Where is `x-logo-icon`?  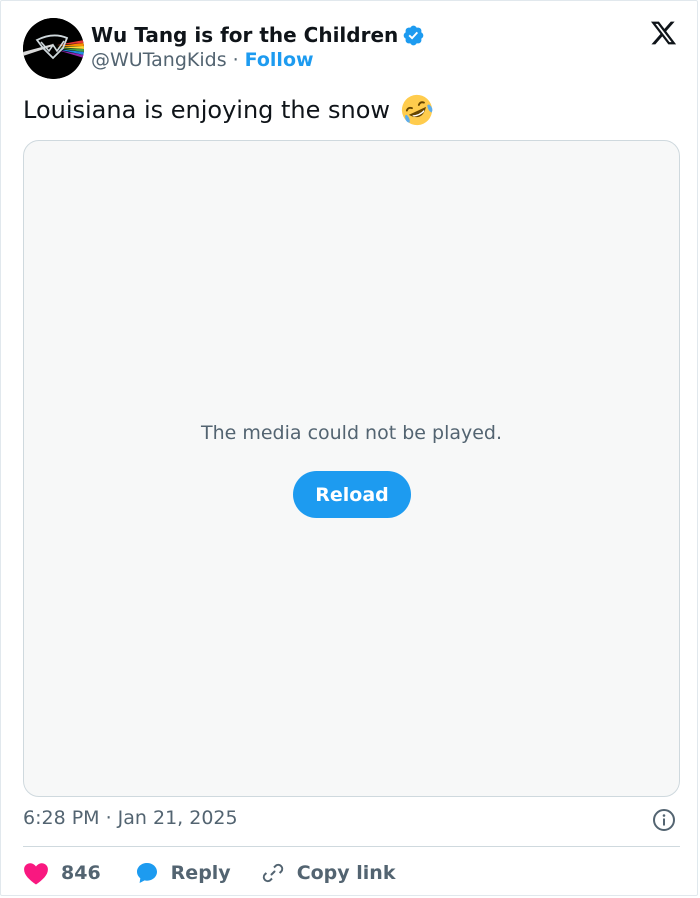 x-logo-icon is located at coordinates (663, 33).